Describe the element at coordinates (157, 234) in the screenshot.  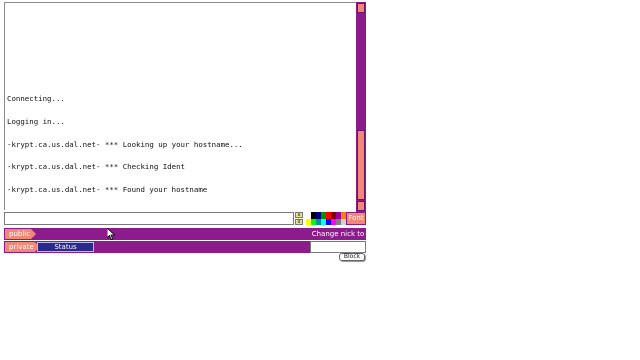
I see `public-tab-bar: public` at that location.